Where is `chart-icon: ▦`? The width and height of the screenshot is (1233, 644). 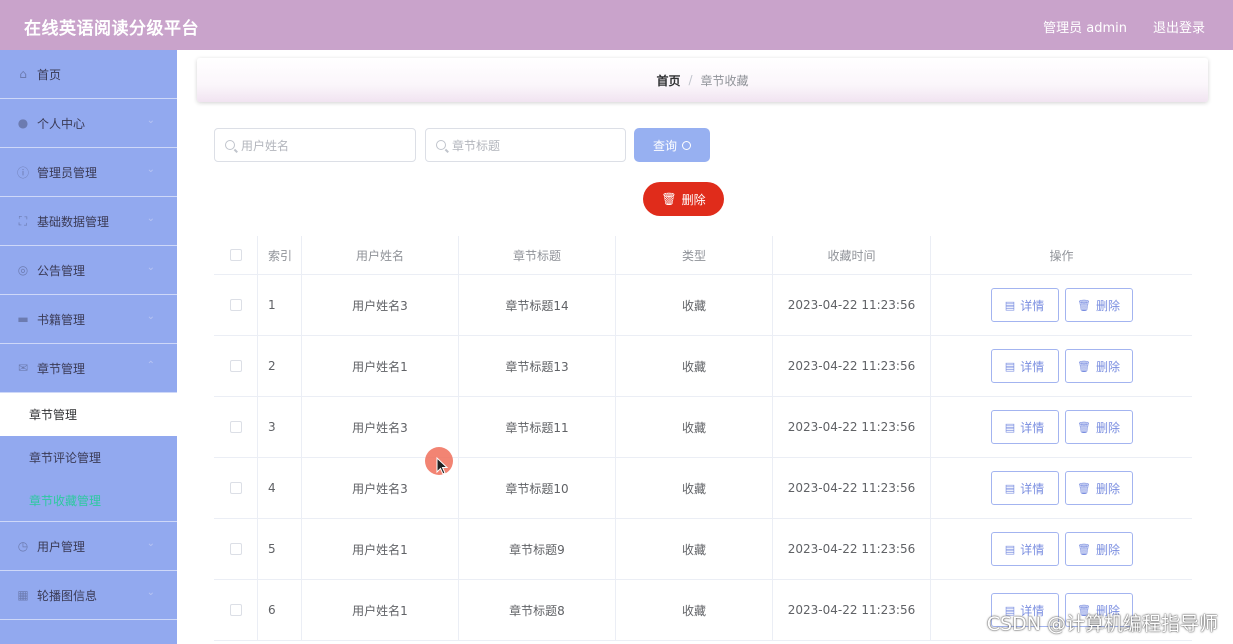 chart-icon: ▦ is located at coordinates (23, 595).